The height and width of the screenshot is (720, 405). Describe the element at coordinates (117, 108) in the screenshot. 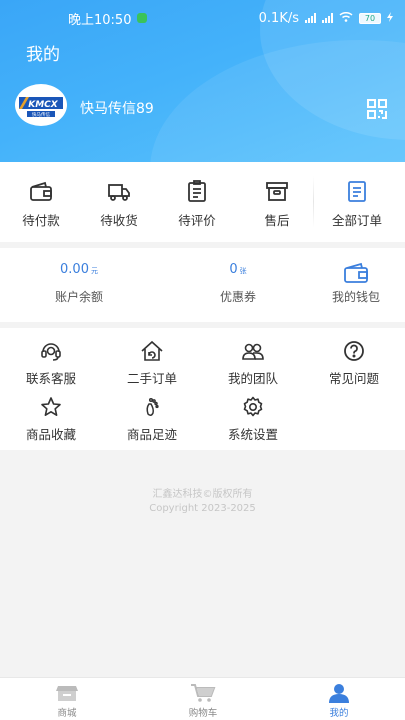

I see `username: 快马传信89` at that location.